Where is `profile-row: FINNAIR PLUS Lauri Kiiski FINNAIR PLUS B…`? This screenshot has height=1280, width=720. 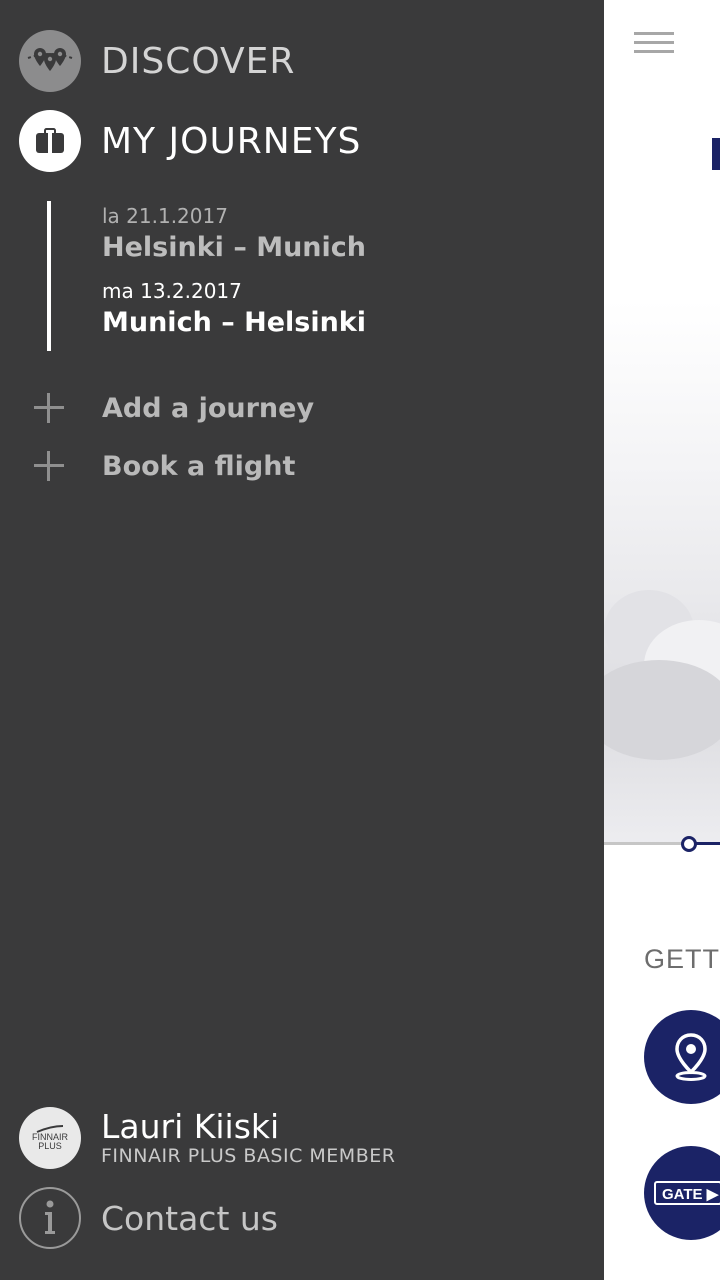
profile-row: FINNAIR PLUS Lauri Kiiski FINNAIR PLUS B… is located at coordinates (207, 1138).